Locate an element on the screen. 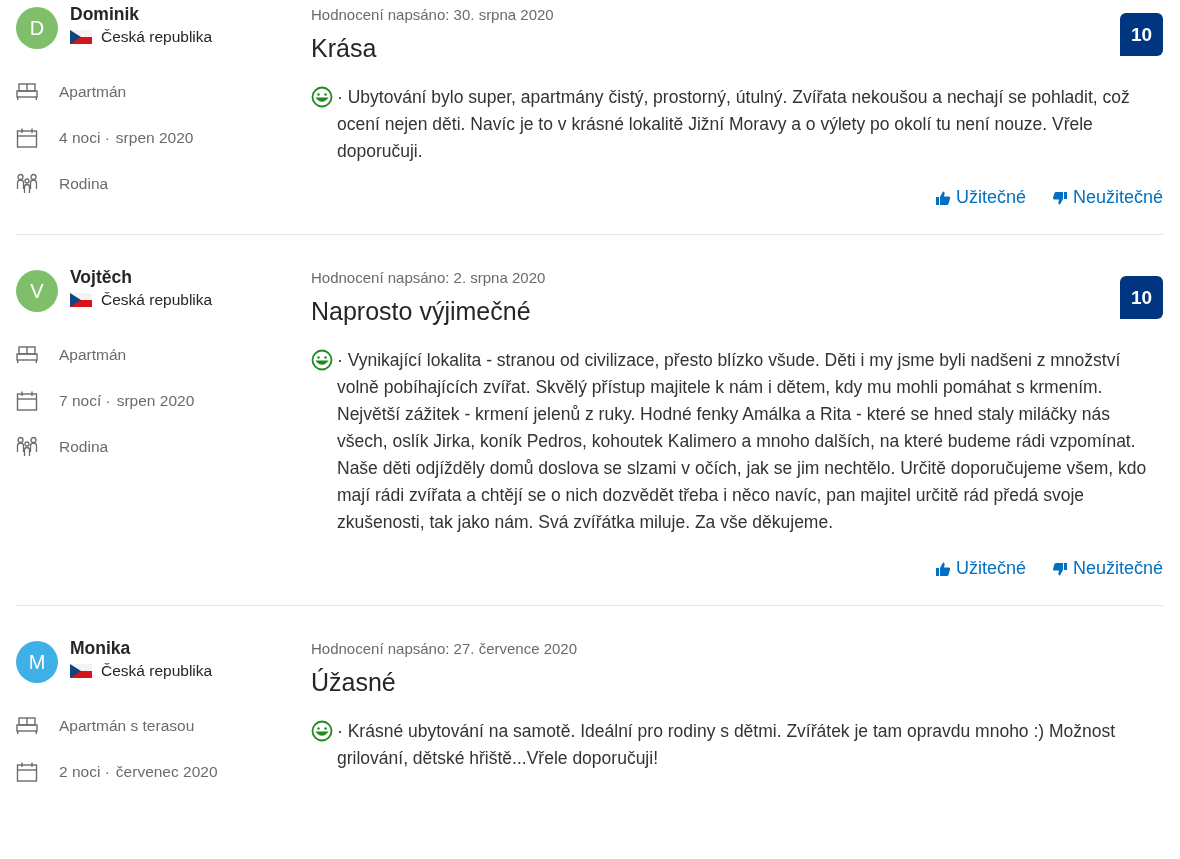  review-text: · Vynikající lokalita - stranou od civilizace, přesto blízko všude. Děti i my jsme byli nadšeni z množství volně pobíhajících zvířat. Skvělý přístup majitele k nám i dětem, kdy mu mohli pomáhat s krmením. Největší zážitek - krmení jelenů z ruky. Hodné fenky Amálka a Rita - které se hned staly miláčky nás všech, oslík Jirka, koník Pedros, kohoutek Kalimero a mnoho dalších, na které budeme rádi vzpomínat. Naše děti odjížděly domů doslova se slzami v očích, jak se jim nechtělo. Určitě doporučujeme všem, kdo mají rádi zvířata a chtějí se o nich dozvědět třeba i něco navíc, pan majitel určitě rád předá svoje zkušenosti, tak jako nám. Svá zvířátka miluje. Za vše děkujeme. is located at coordinates (742, 441).